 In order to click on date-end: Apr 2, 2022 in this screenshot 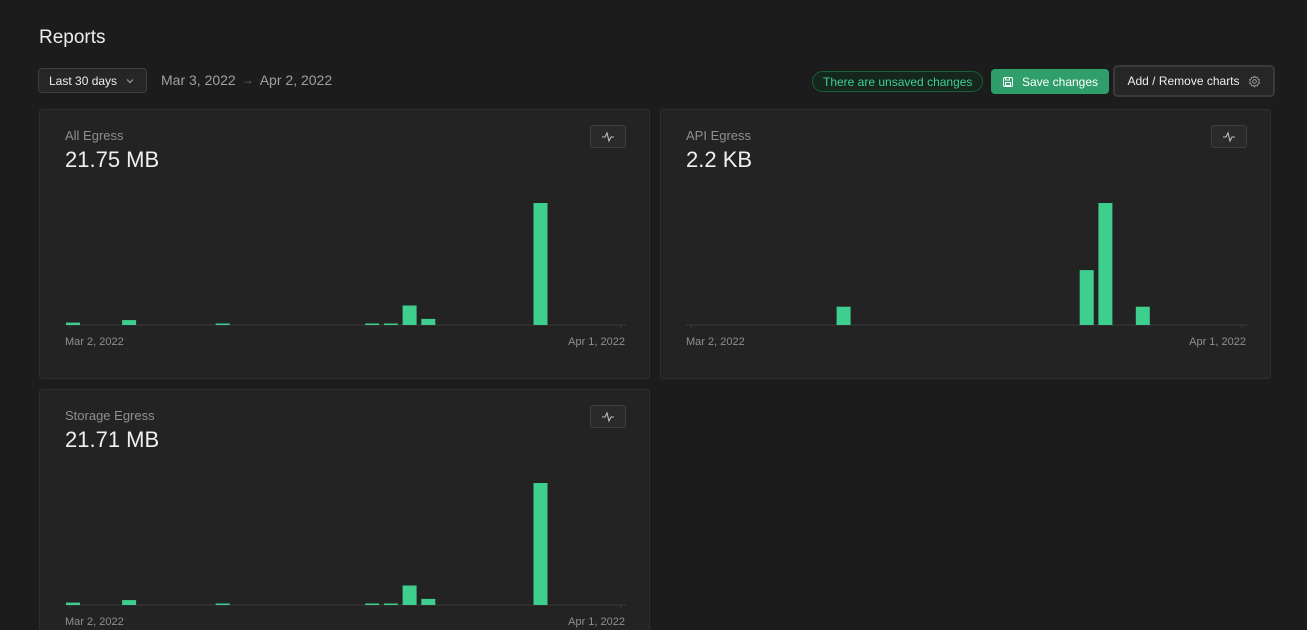, I will do `click(296, 80)`.